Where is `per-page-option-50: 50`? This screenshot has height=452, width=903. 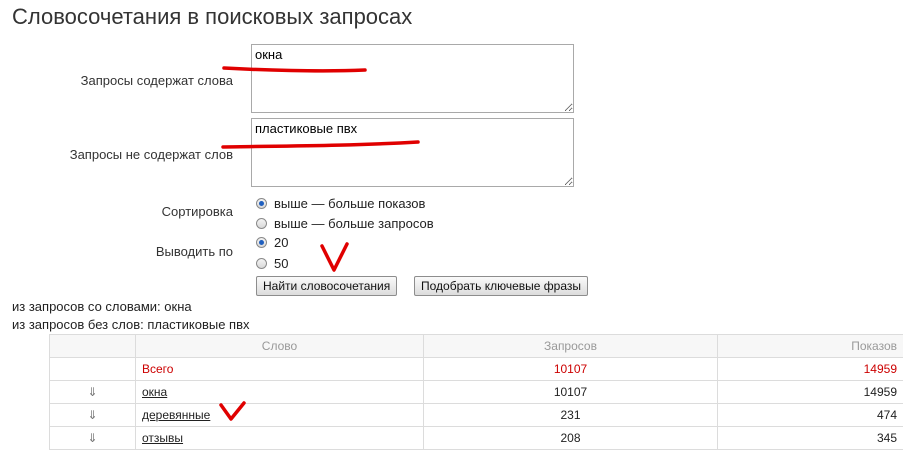 per-page-option-50: 50 is located at coordinates (272, 263).